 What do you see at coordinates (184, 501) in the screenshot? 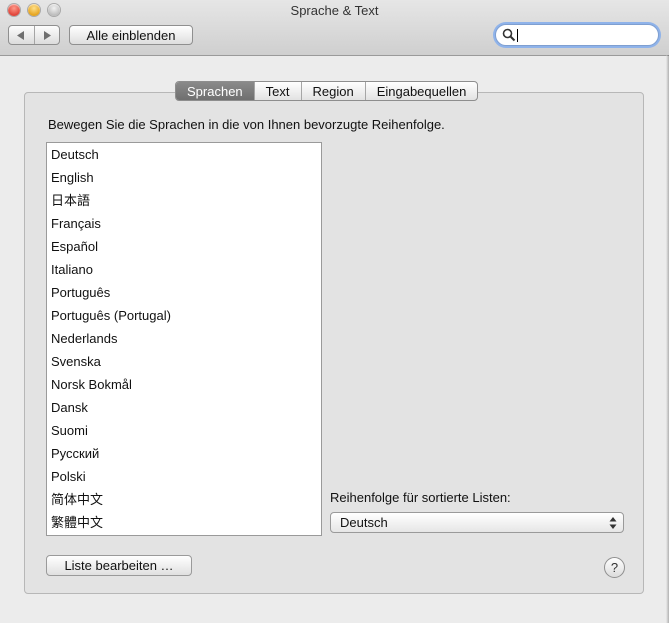
I see `language-item: 简体中文` at bounding box center [184, 501].